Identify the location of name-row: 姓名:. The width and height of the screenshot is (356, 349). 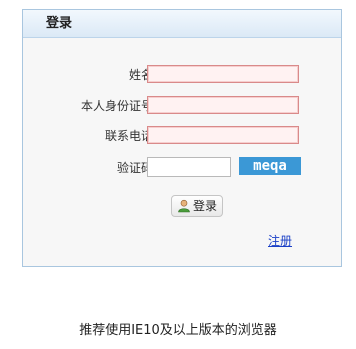
(182, 75).